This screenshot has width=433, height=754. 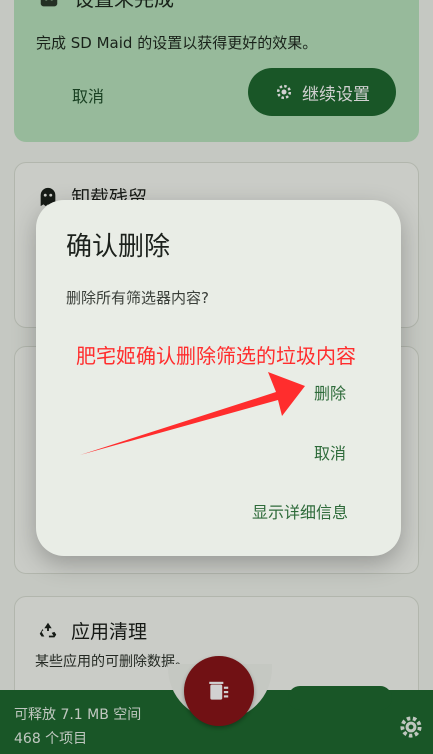 I want to click on annotation-text: 肥宅姬确认删除筛选的垃圾内容, so click(x=216, y=356).